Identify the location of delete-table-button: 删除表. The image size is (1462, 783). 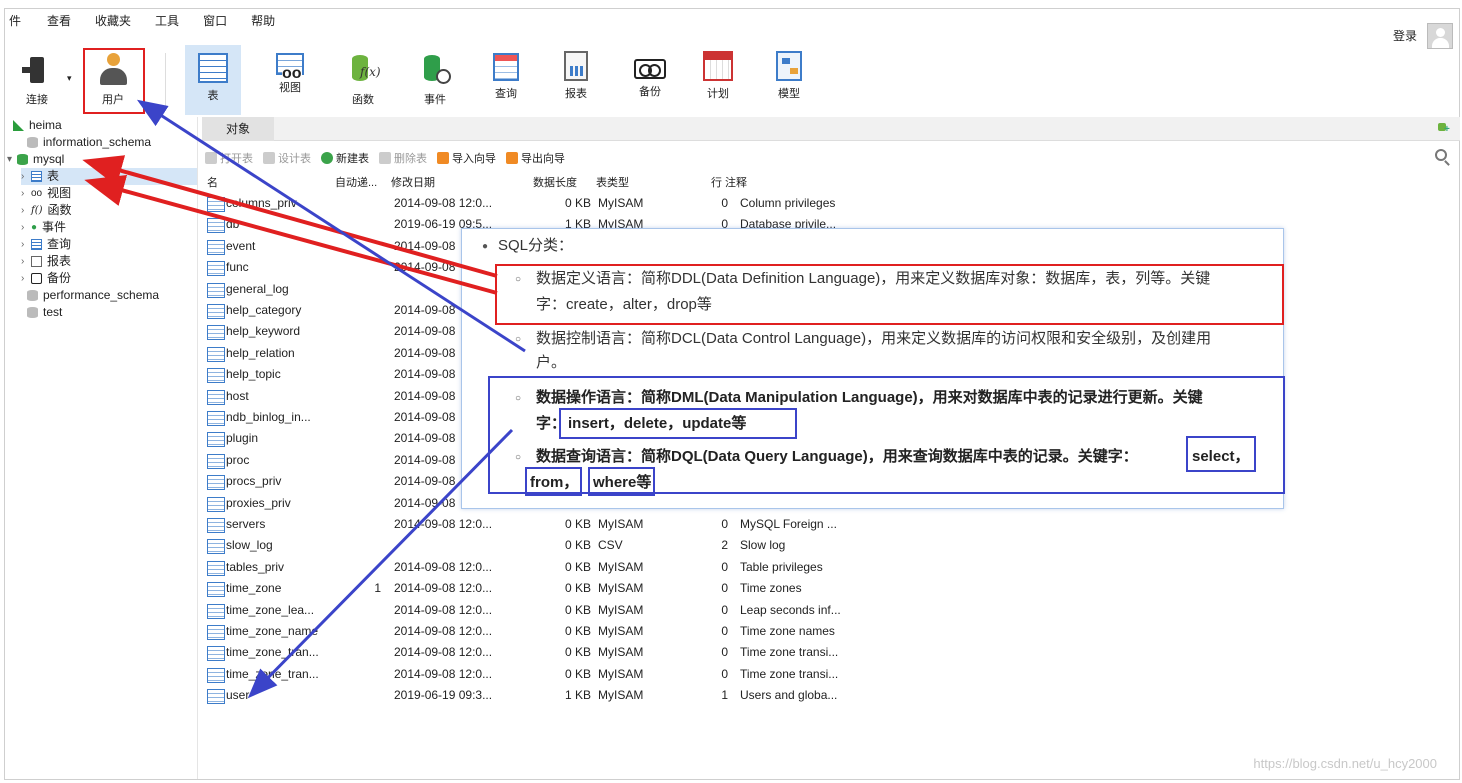
(403, 158).